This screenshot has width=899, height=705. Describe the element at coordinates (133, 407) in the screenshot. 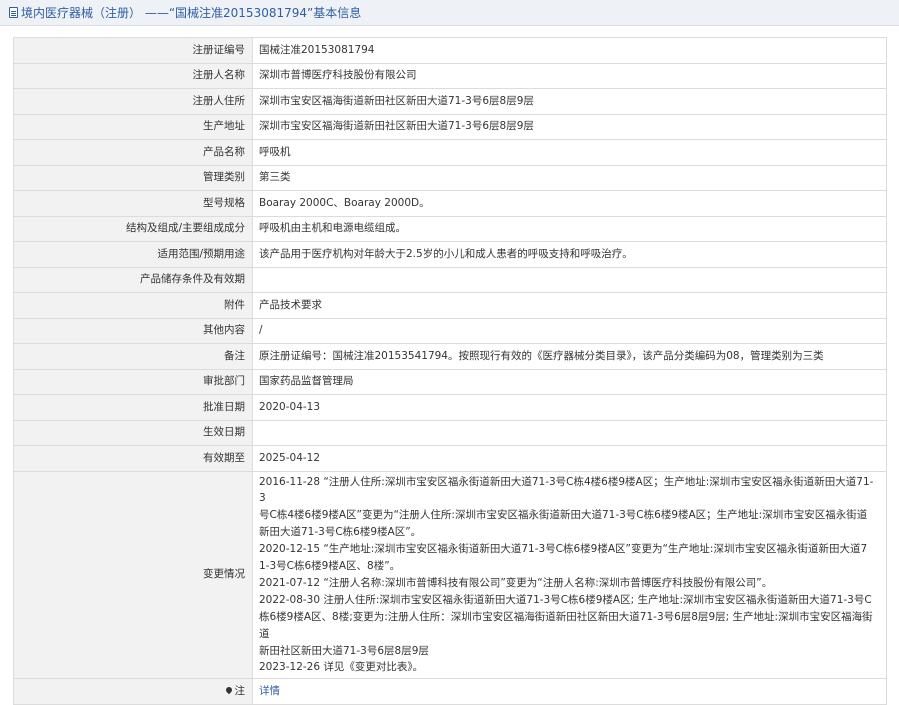

I see `row-label: 批准日期` at that location.